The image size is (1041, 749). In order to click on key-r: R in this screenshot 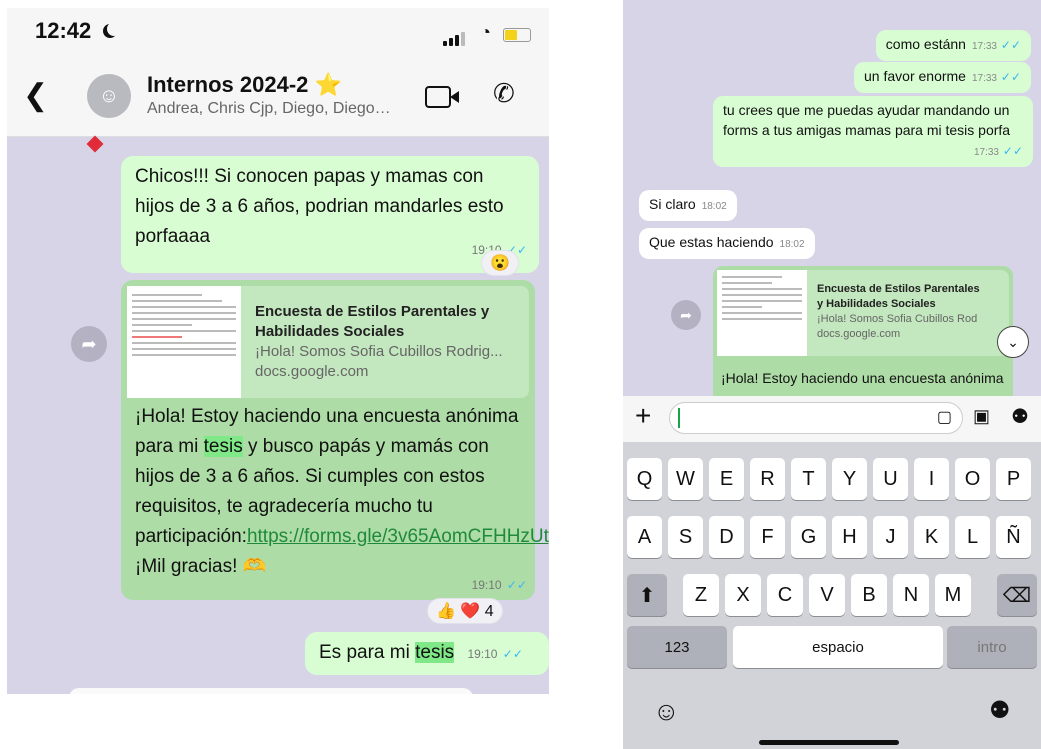, I will do `click(767, 479)`.